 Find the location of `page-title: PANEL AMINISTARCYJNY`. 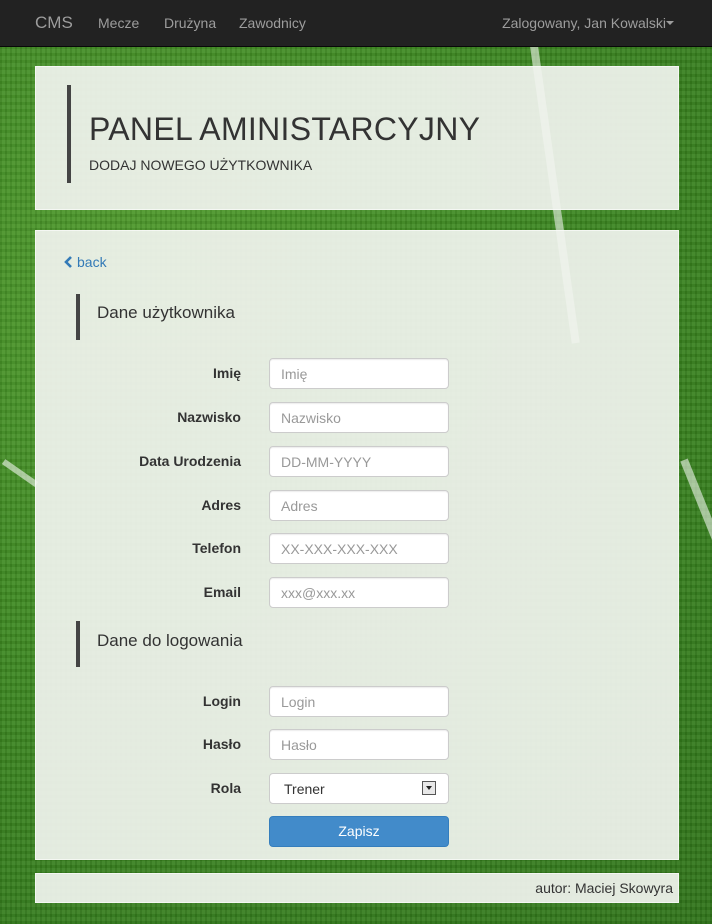

page-title: PANEL AMINISTARCYJNY is located at coordinates (285, 129).